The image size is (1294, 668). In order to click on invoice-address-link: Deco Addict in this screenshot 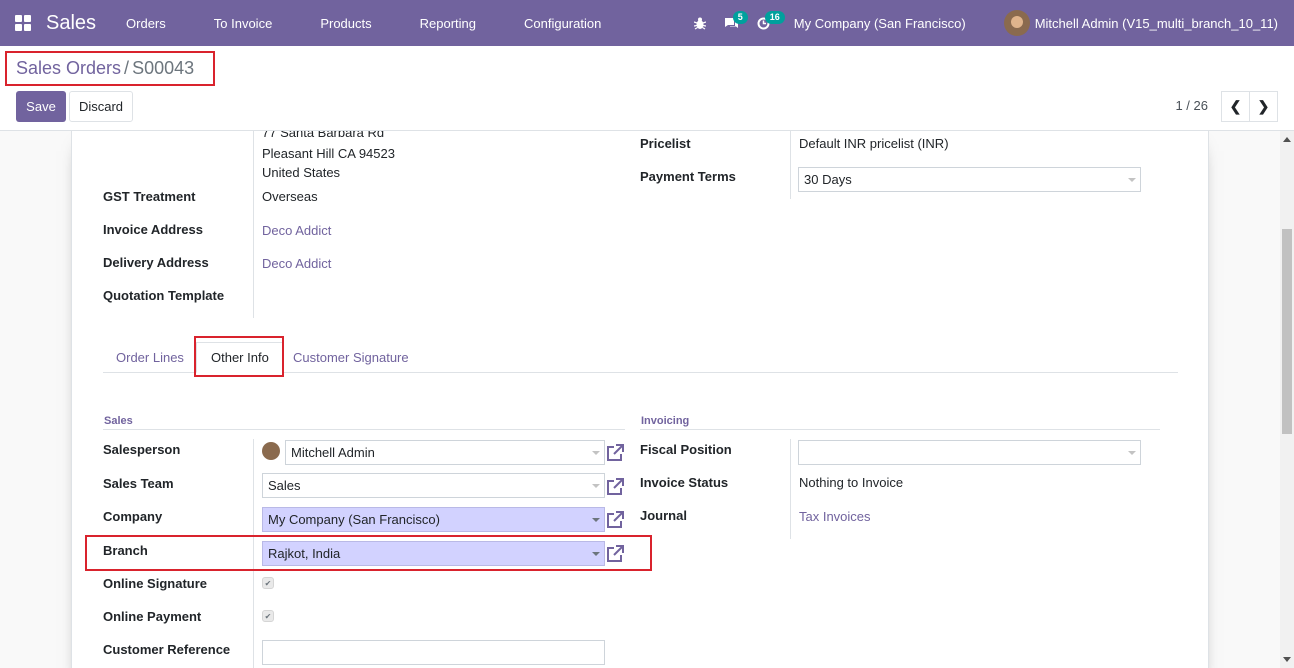, I will do `click(296, 230)`.